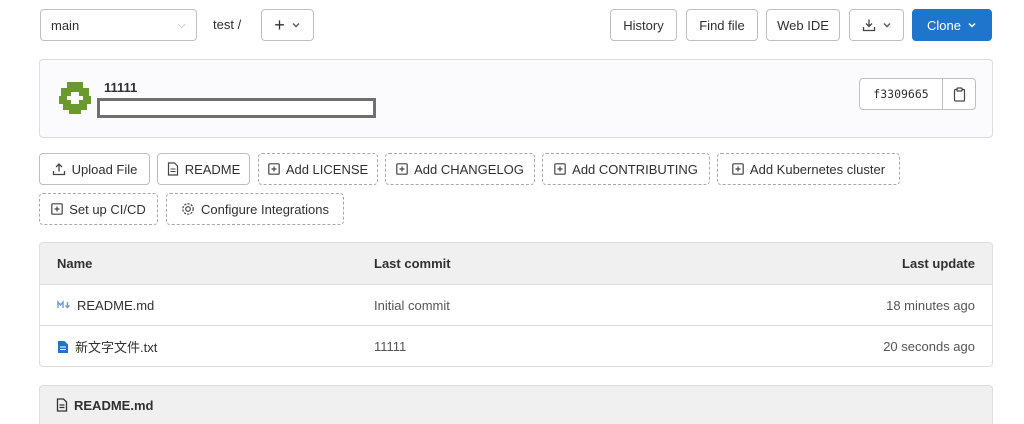  I want to click on branch-selector: main ⌵, so click(118, 25).